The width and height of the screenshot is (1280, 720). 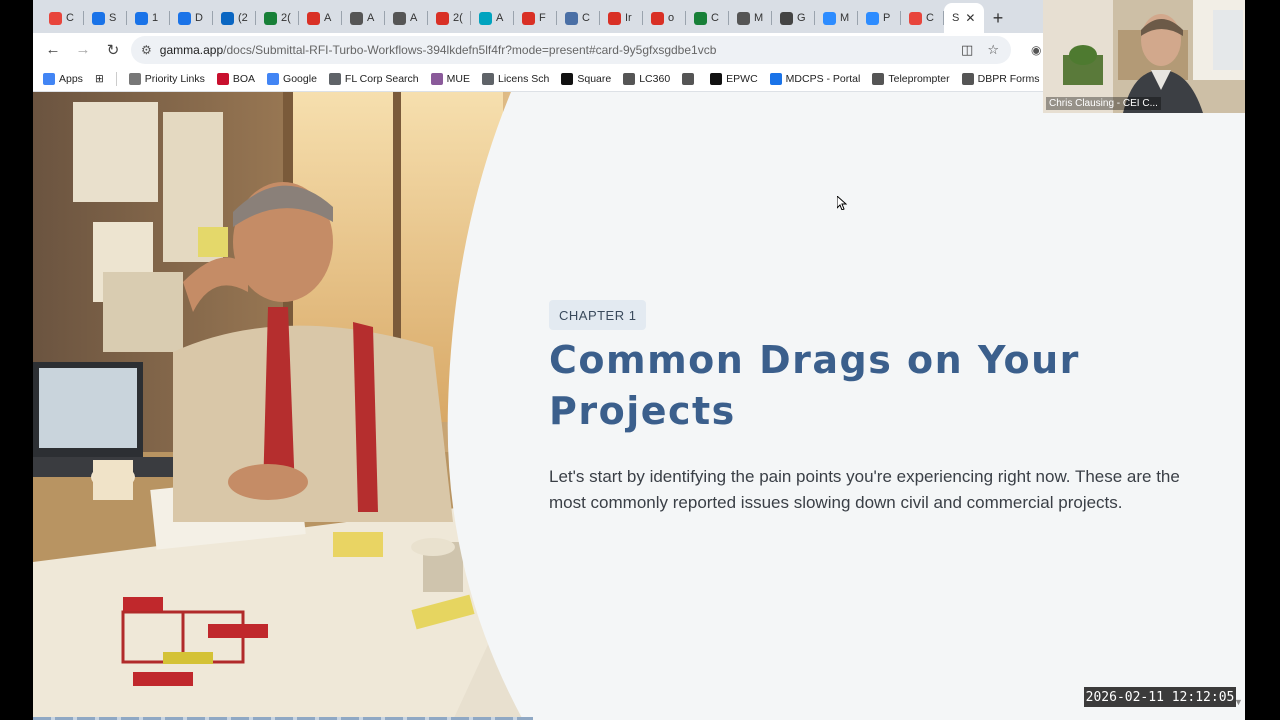 What do you see at coordinates (53, 50) in the screenshot?
I see `back-button: ←` at bounding box center [53, 50].